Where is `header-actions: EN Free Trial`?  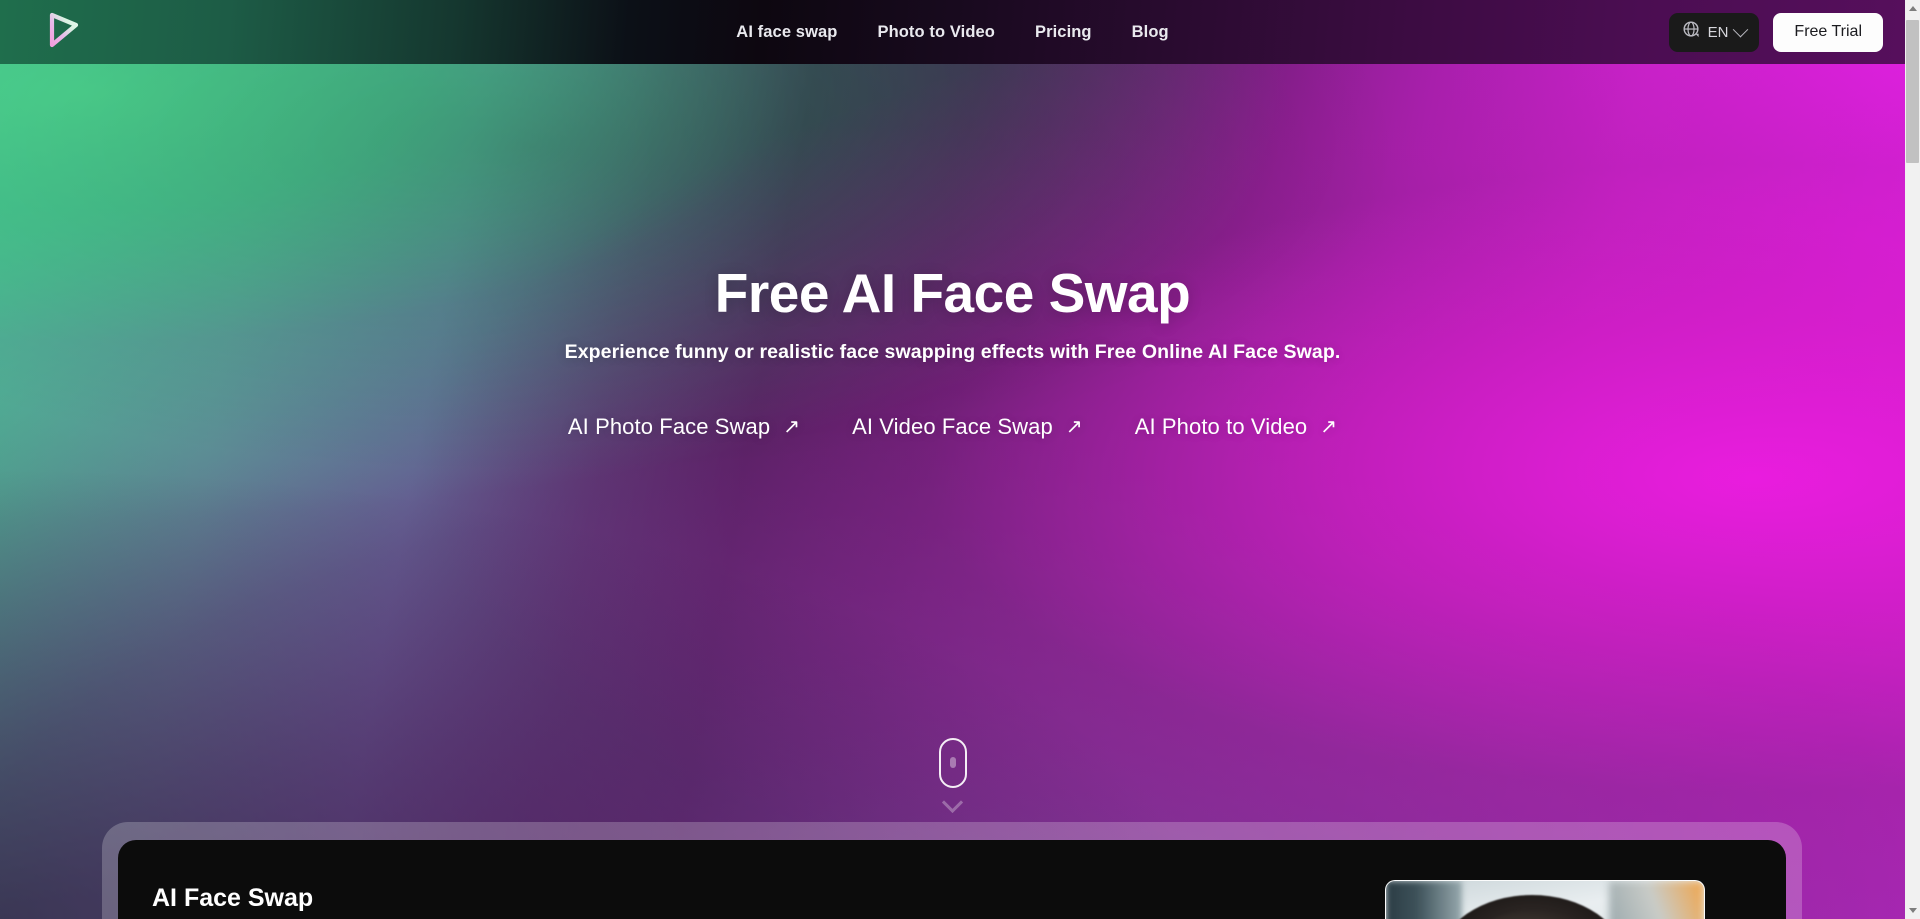 header-actions: EN Free Trial is located at coordinates (1775, 32).